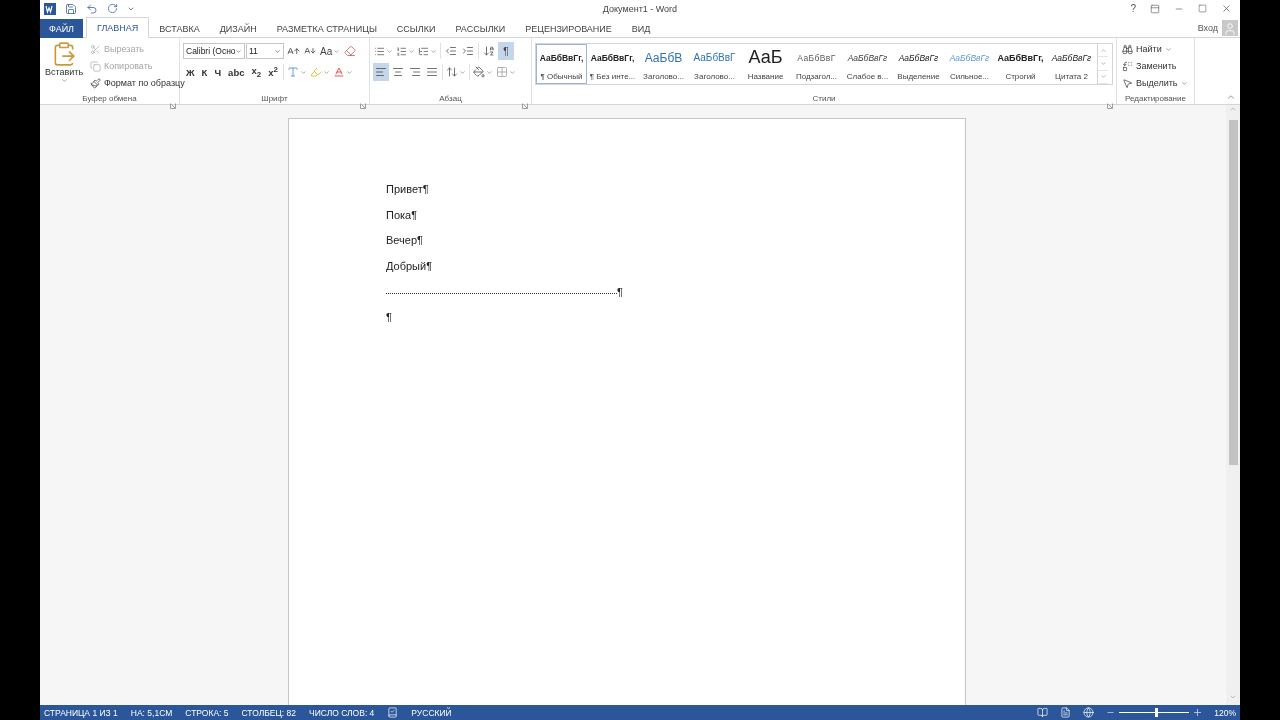 The image size is (1280, 720). What do you see at coordinates (1225, 712) in the screenshot?
I see `zoom-level: 120%` at bounding box center [1225, 712].